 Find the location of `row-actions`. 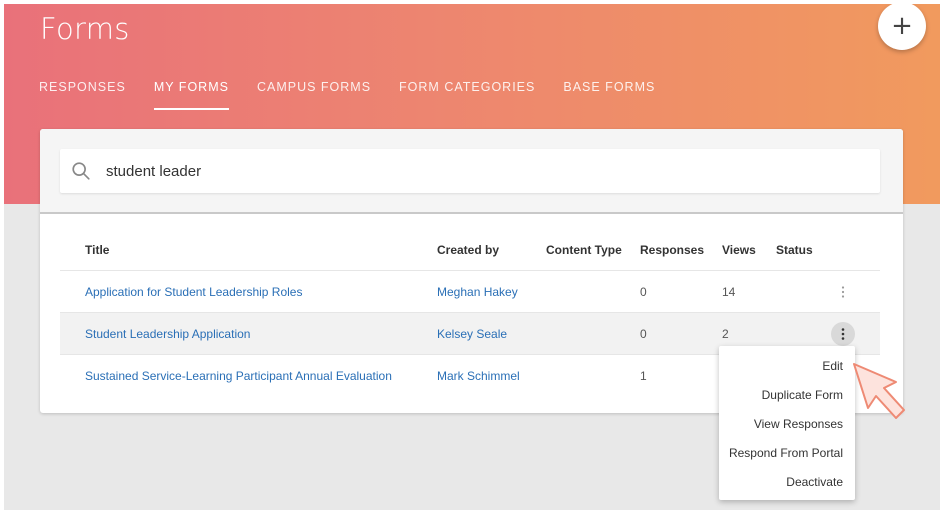

row-actions is located at coordinates (843, 291).